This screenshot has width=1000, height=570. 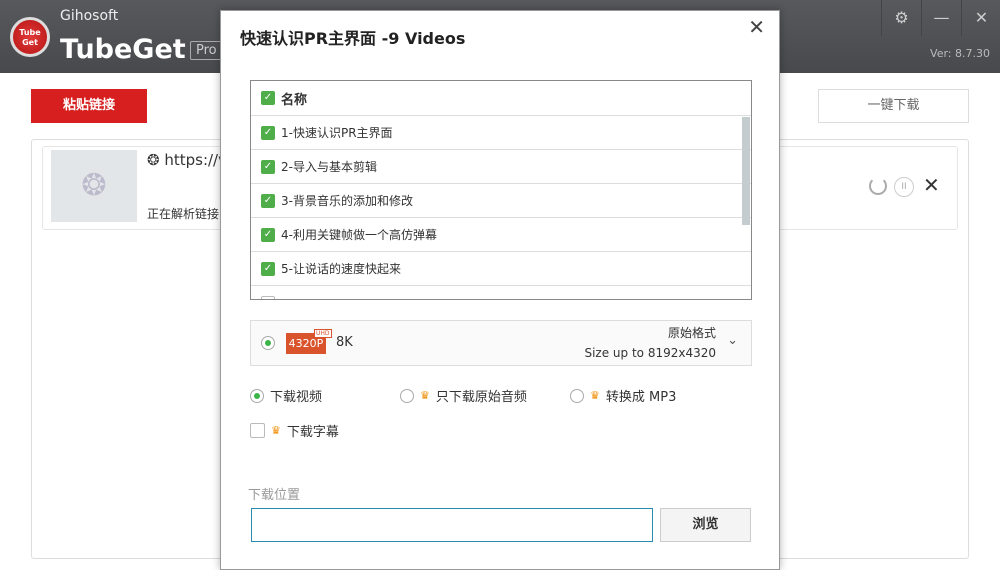 I want to click on uhd-tag: UHD, so click(x=323, y=333).